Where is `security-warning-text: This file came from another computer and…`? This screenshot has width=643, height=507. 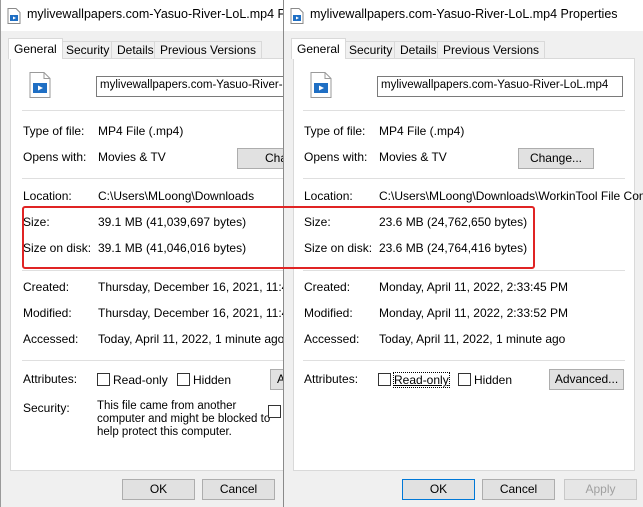
security-warning-text: This file came from another computer and… is located at coordinates (184, 419).